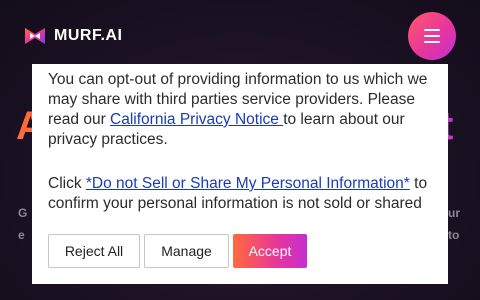  I want to click on logo-text: MURF.AI, so click(88, 35).